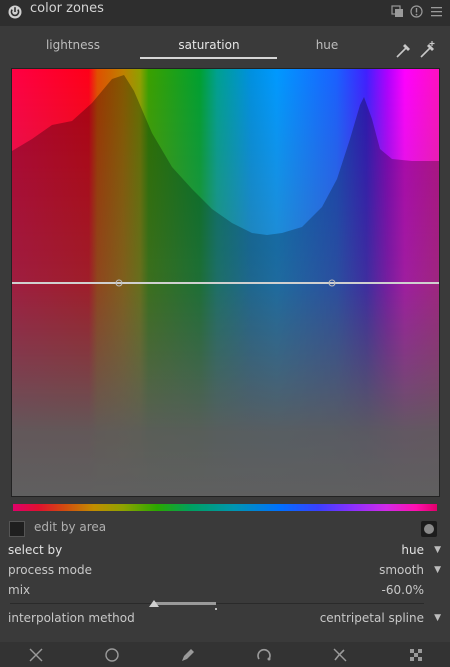  I want to click on hue-gradient-bar, so click(225, 507).